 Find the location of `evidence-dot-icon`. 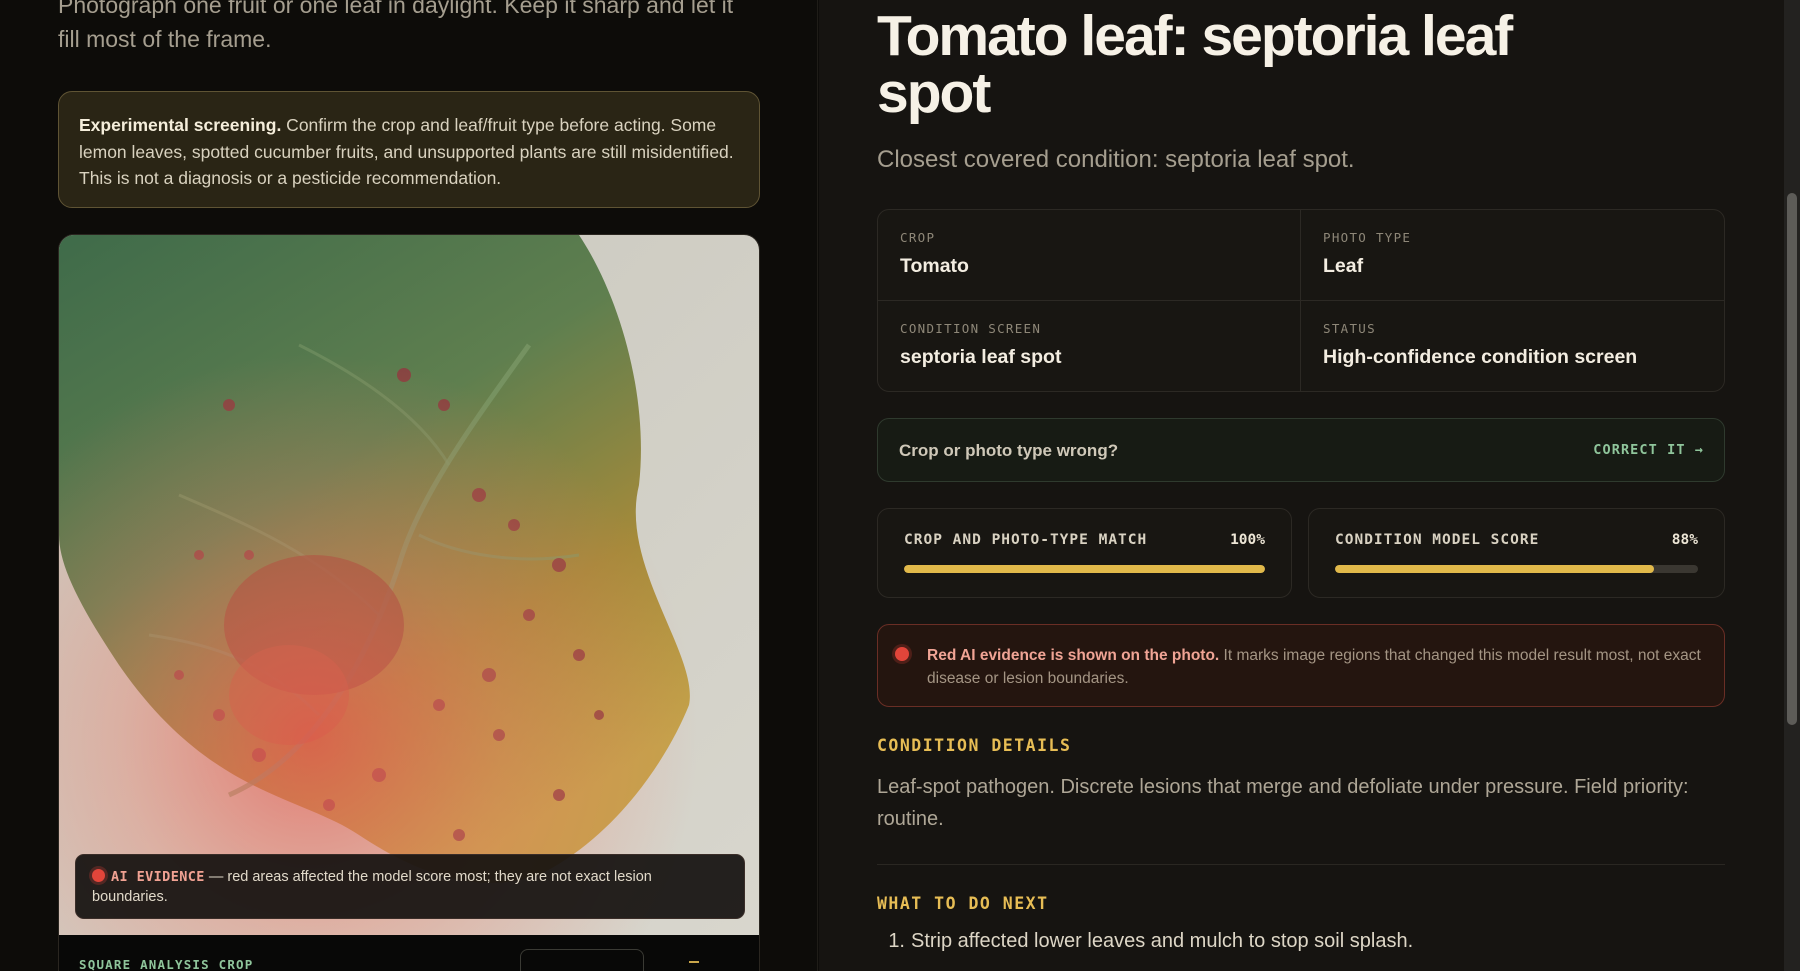

evidence-dot-icon is located at coordinates (98, 875).